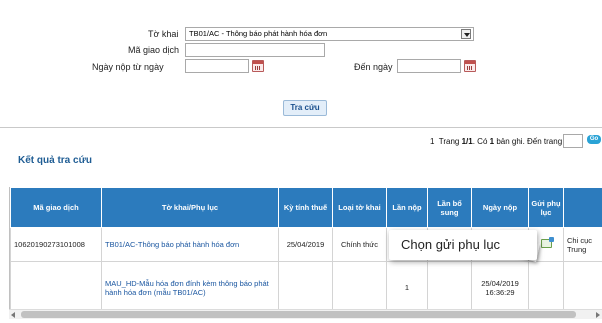 This screenshot has width=602, height=323. I want to click on ma-giao-dich-input, so click(255, 50).